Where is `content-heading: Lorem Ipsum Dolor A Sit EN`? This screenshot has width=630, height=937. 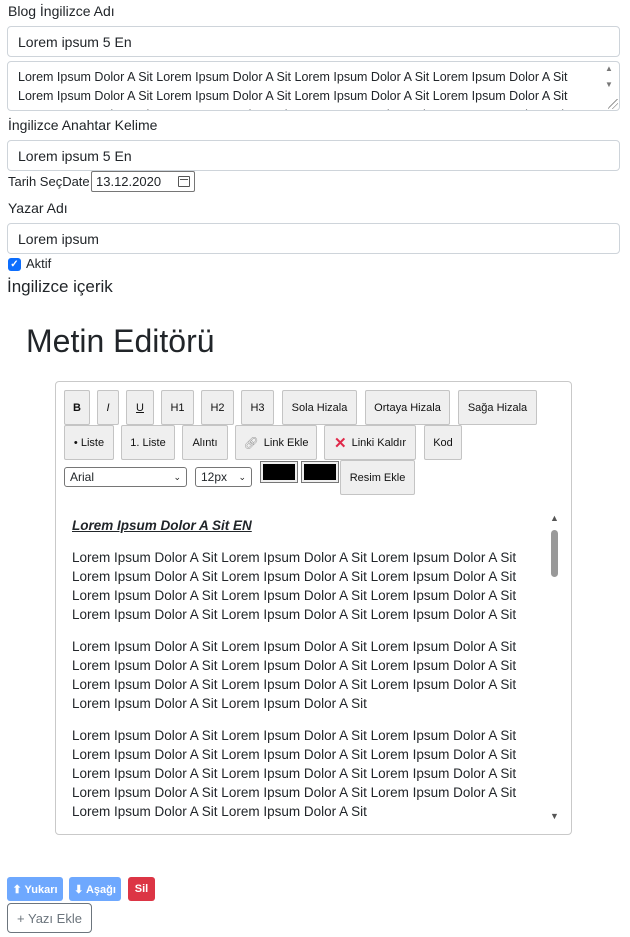
content-heading: Lorem Ipsum Dolor A Sit EN is located at coordinates (162, 525).